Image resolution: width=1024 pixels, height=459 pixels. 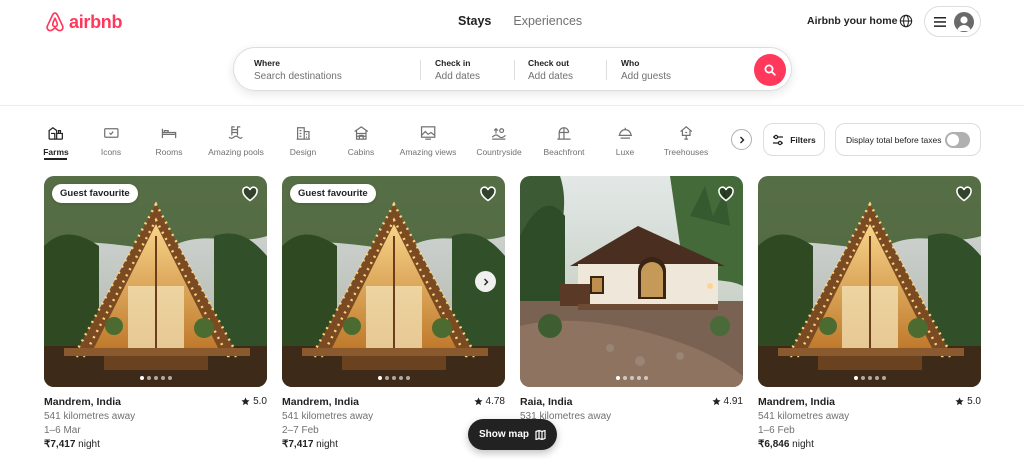 I want to click on category-countryside: Countryside, so click(x=499, y=140).